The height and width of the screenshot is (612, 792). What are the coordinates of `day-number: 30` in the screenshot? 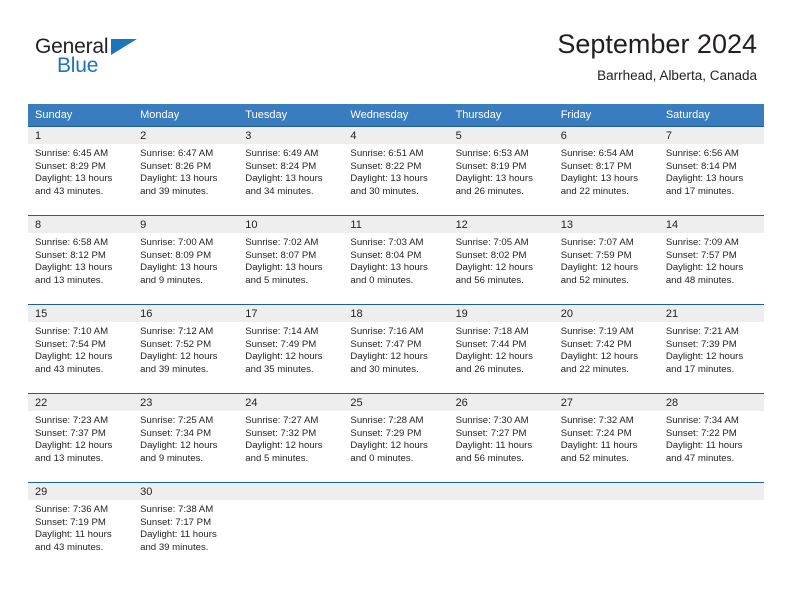 It's located at (186, 491).